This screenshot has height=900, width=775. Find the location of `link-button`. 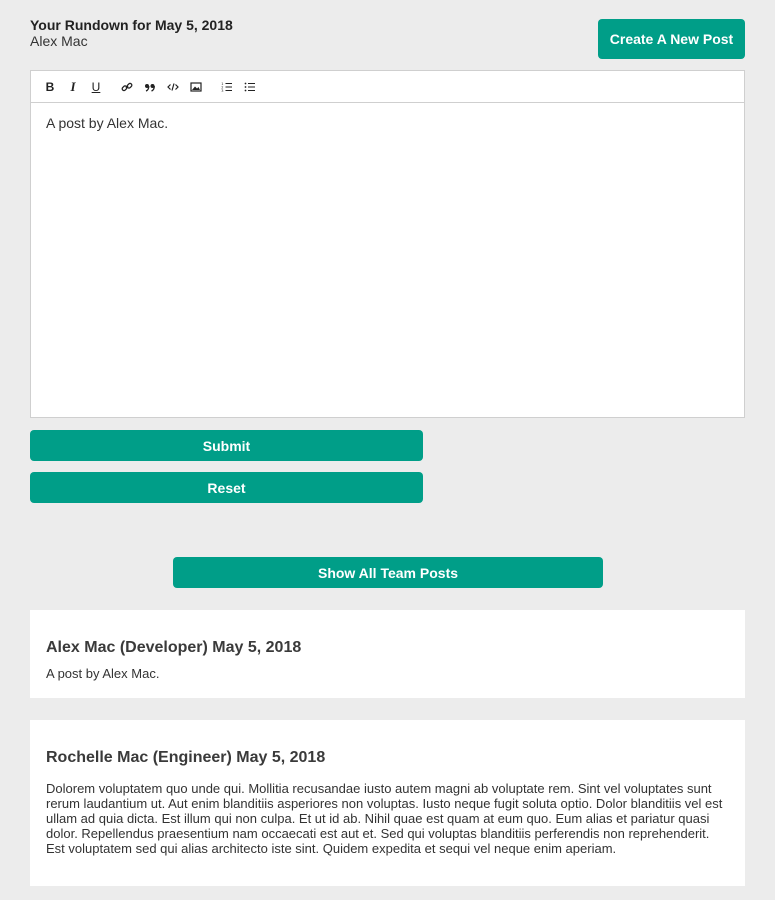

link-button is located at coordinates (127, 87).